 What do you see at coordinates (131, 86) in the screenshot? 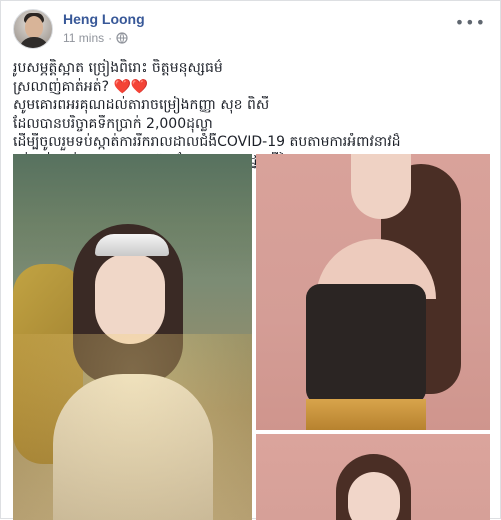
I see `heart-emoji: ❤️❤️` at bounding box center [131, 86].